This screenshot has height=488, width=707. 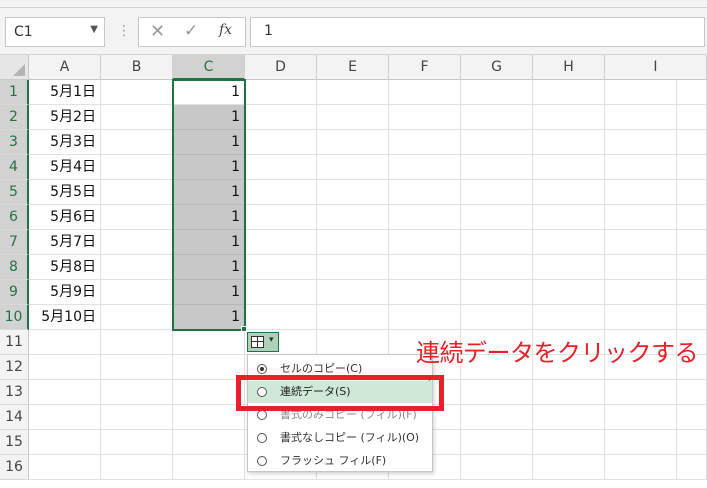 What do you see at coordinates (569, 192) in the screenshot?
I see `cell-h5` at bounding box center [569, 192].